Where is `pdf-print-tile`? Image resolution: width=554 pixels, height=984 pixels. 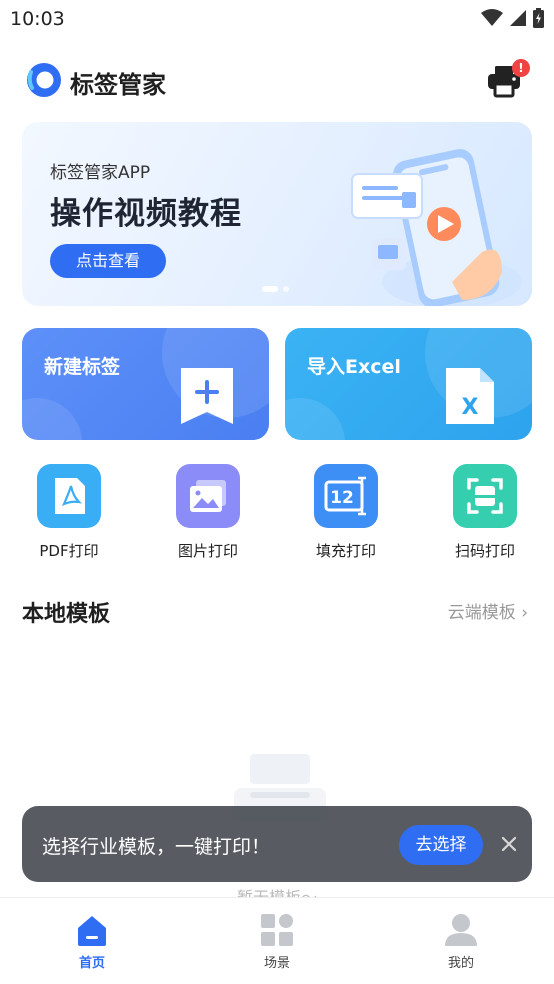 pdf-print-tile is located at coordinates (69, 496).